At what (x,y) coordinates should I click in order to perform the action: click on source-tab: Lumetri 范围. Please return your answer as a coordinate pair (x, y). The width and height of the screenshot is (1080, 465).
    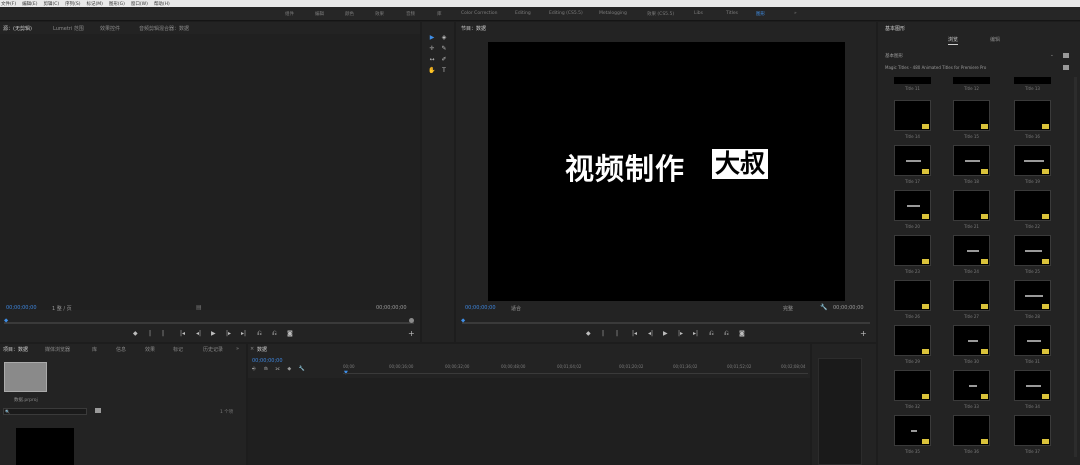
    Looking at the image, I should click on (68, 28).